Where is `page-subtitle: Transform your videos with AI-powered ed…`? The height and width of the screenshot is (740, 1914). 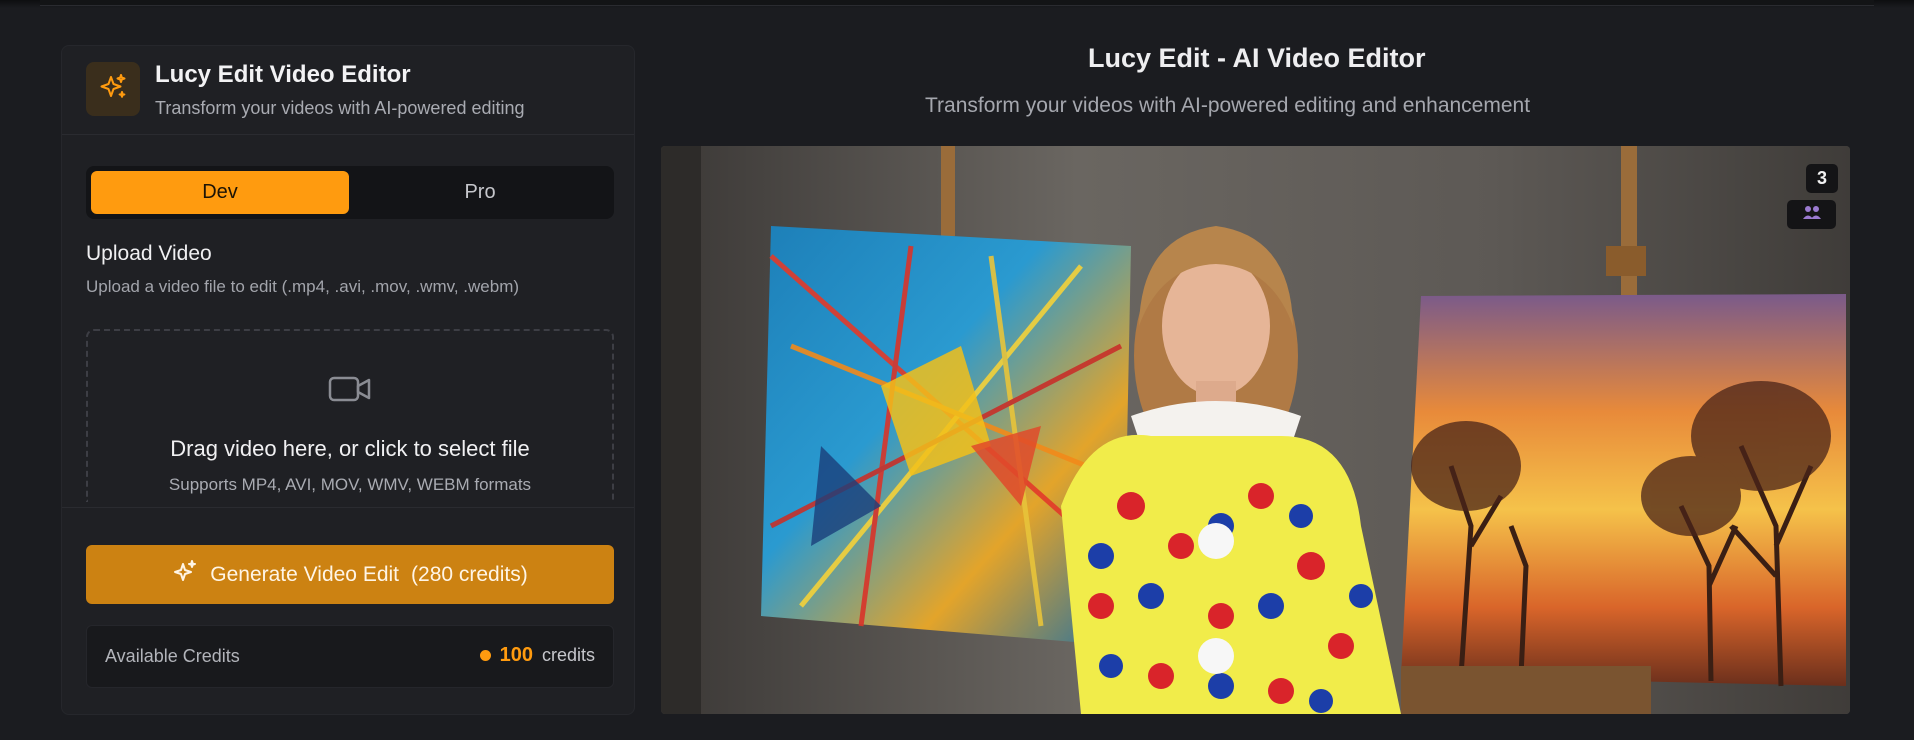
page-subtitle: Transform your videos with AI-powered ed… is located at coordinates (1228, 105).